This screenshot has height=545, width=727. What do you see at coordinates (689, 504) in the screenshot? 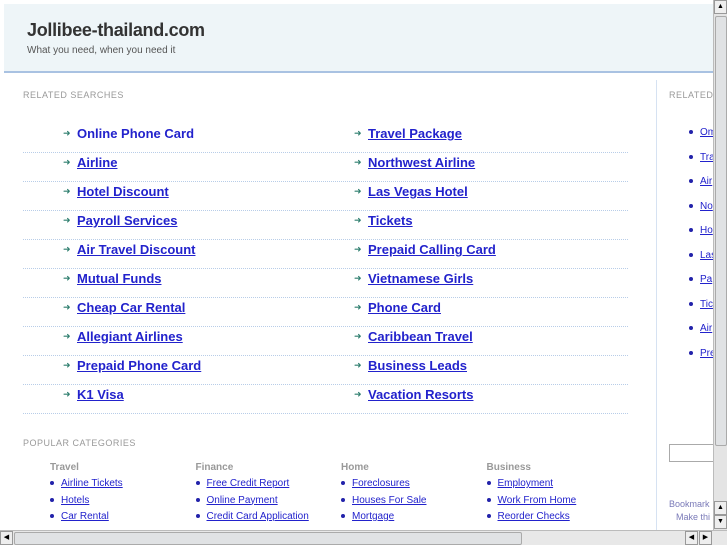
I see `bookmark-link: Bookmark` at bounding box center [689, 504].